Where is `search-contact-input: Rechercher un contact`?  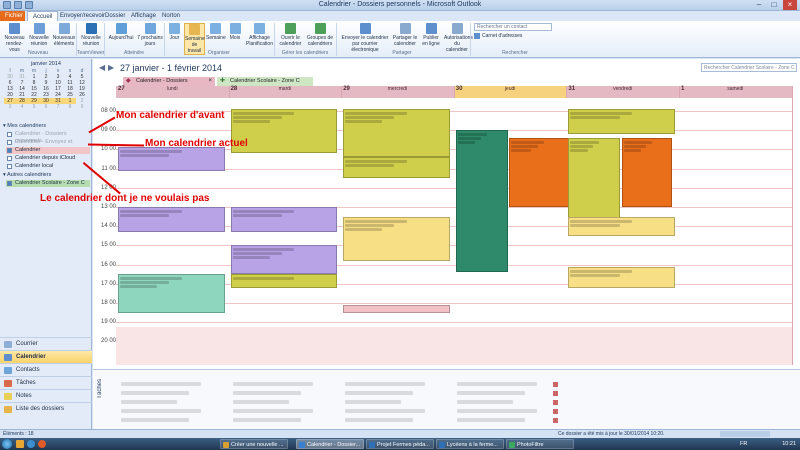
search-contact-input: Rechercher un contact is located at coordinates (513, 27).